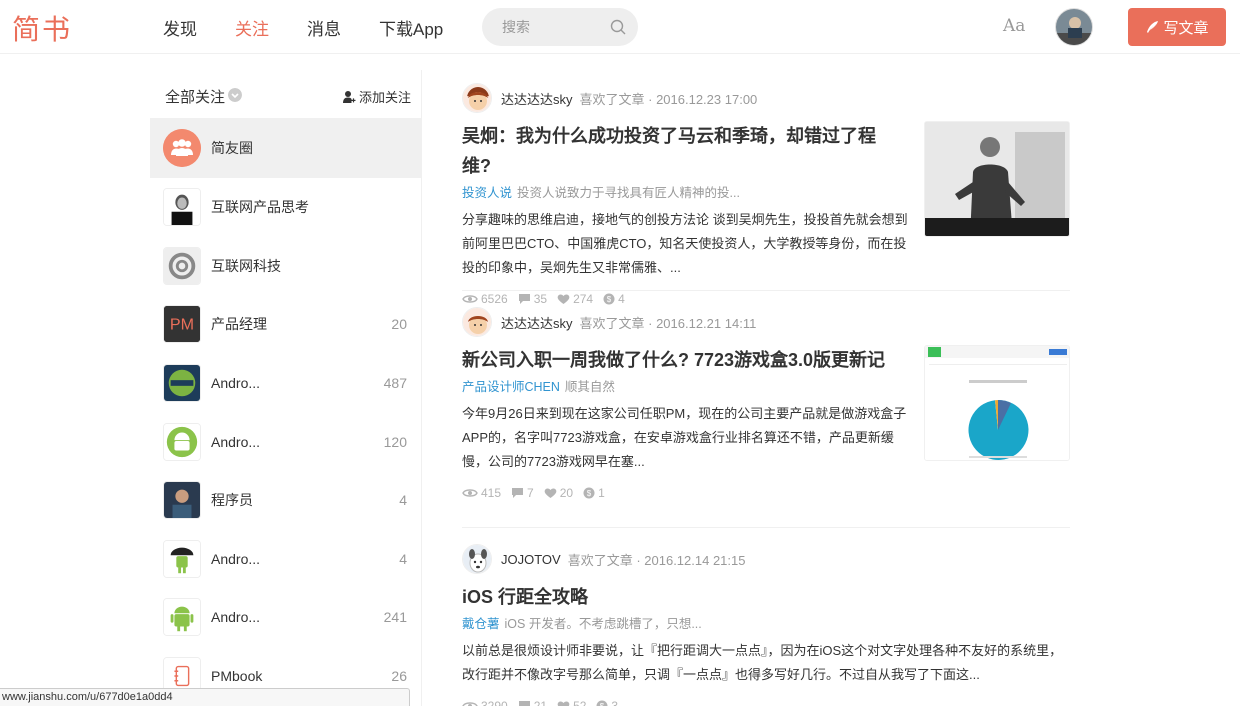 The height and width of the screenshot is (706, 1240). Describe the element at coordinates (395, 617) in the screenshot. I see `unread-count: 241` at that location.